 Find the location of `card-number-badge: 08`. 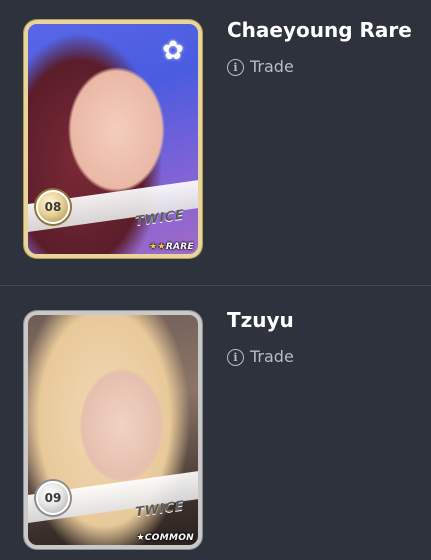

card-number-badge: 08 is located at coordinates (53, 207).